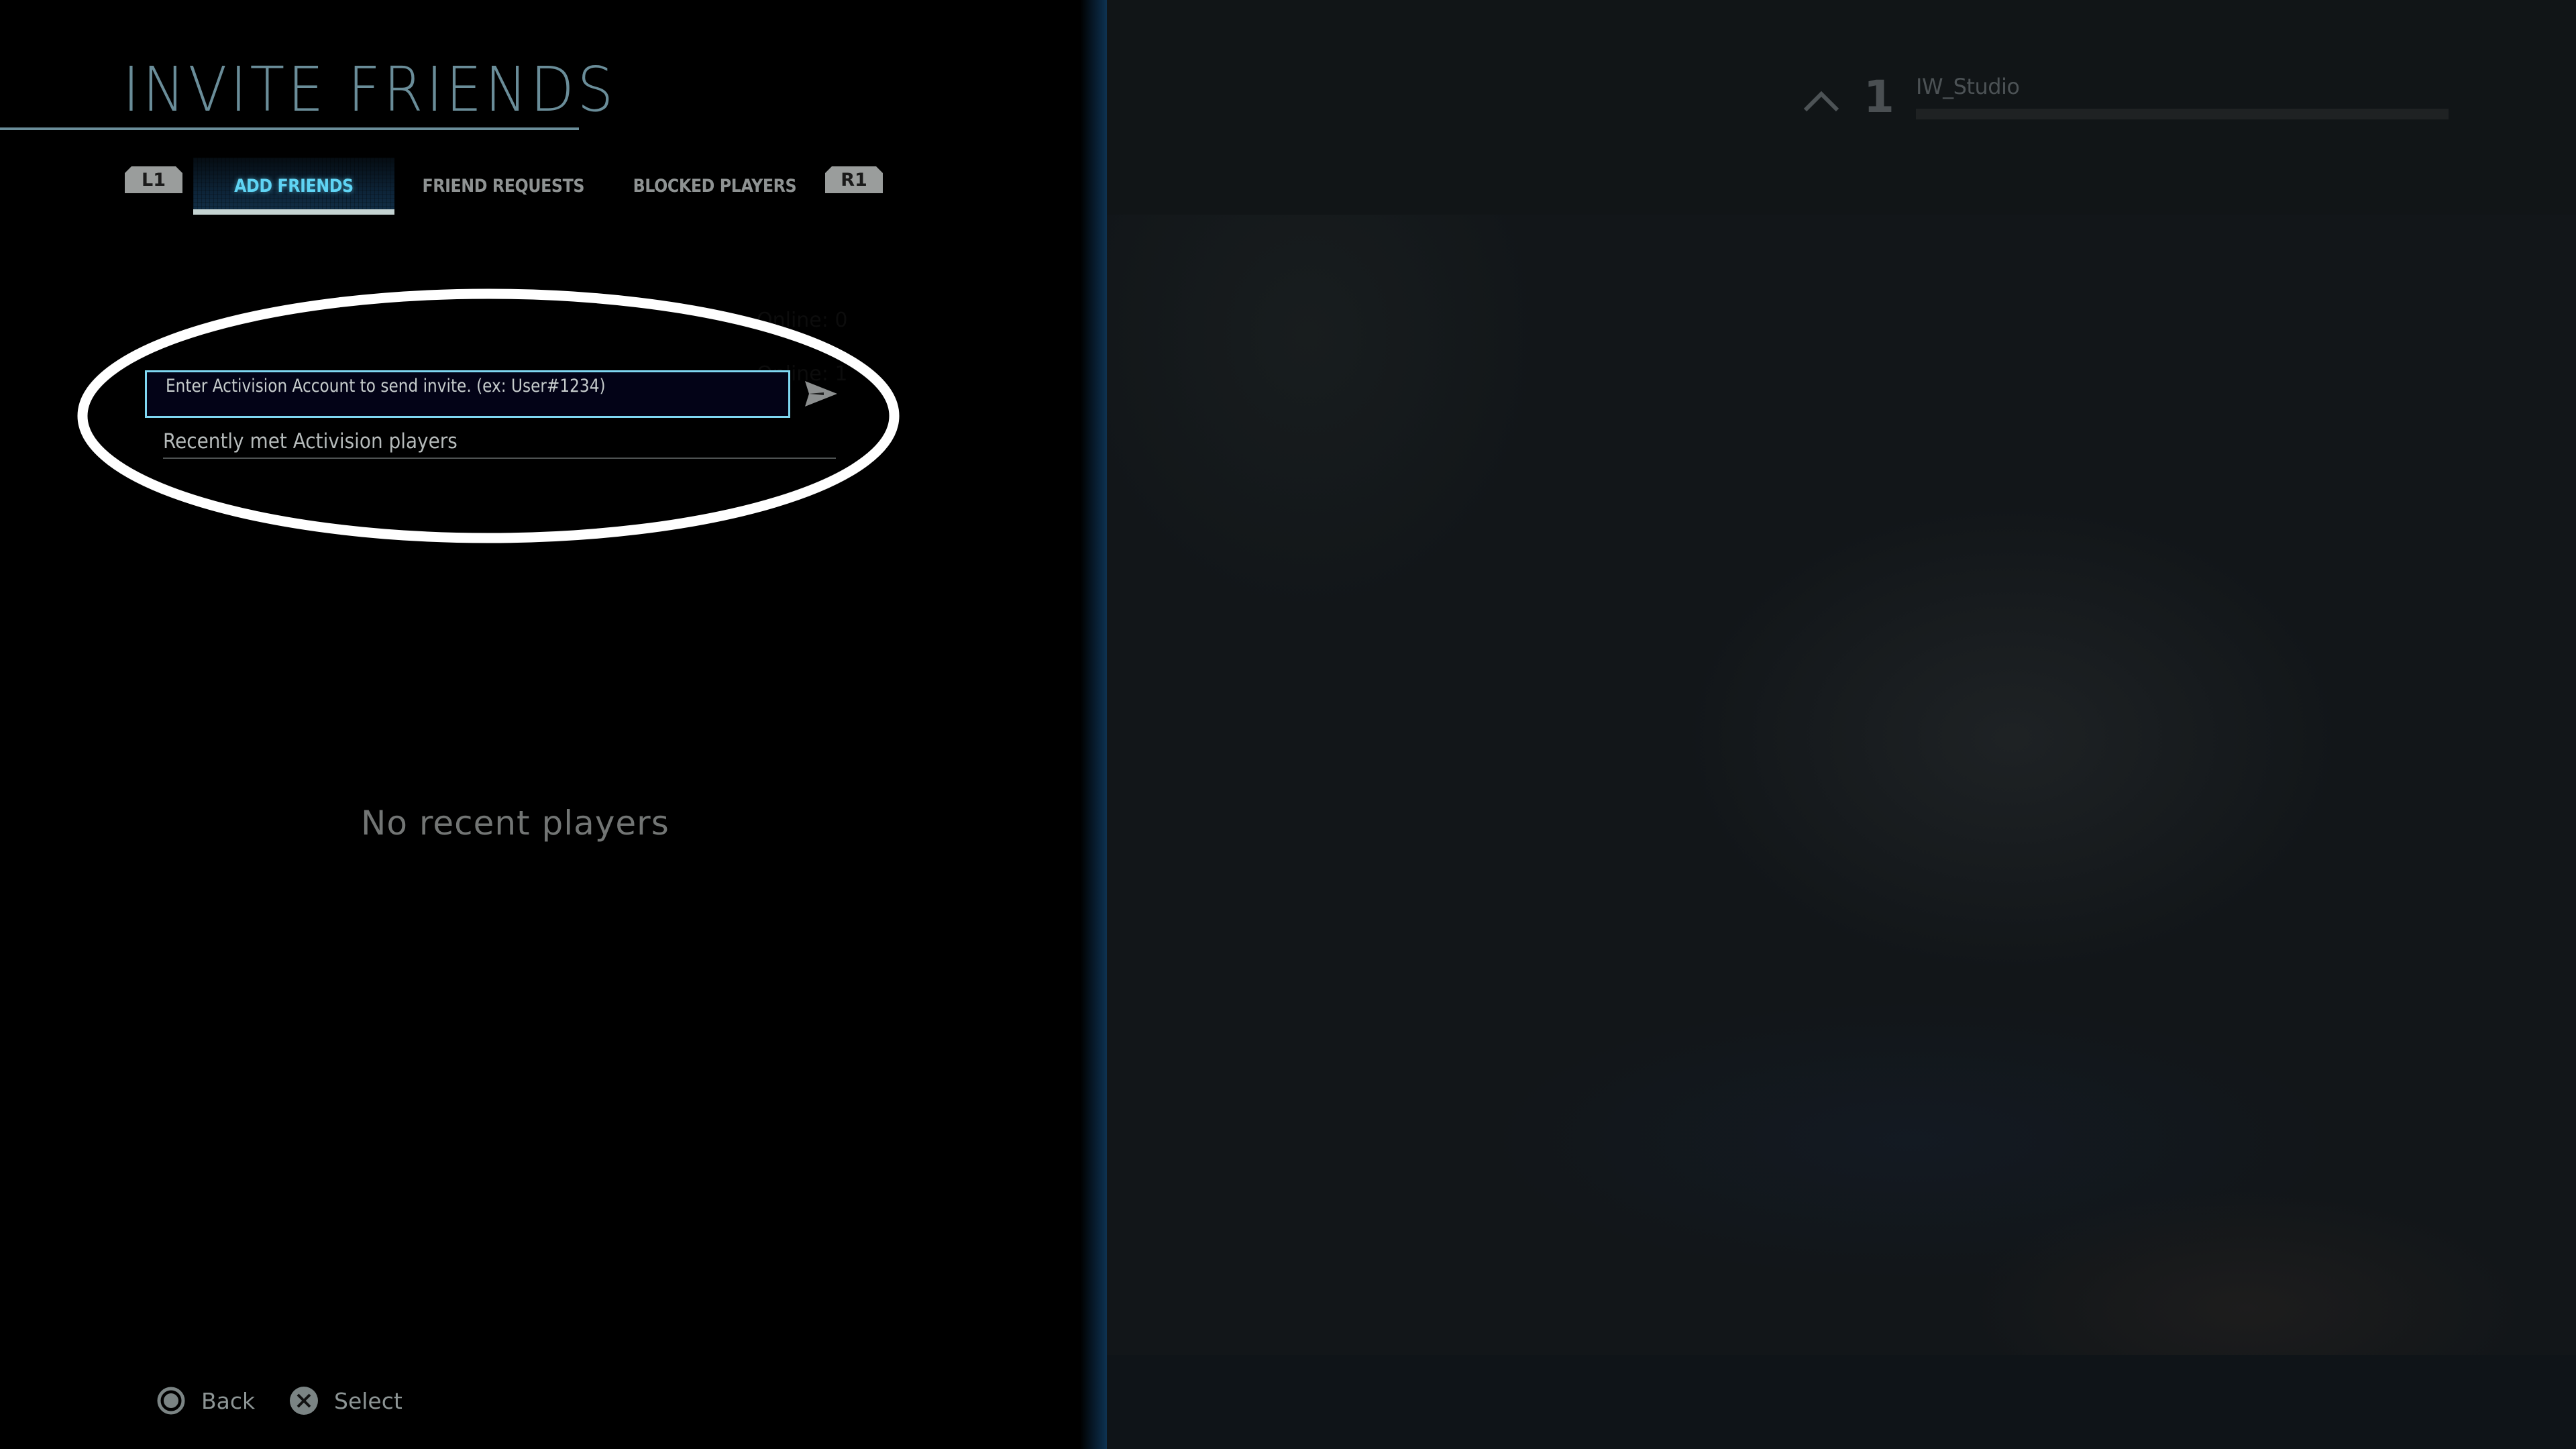  I want to click on back-label: Back, so click(228, 1400).